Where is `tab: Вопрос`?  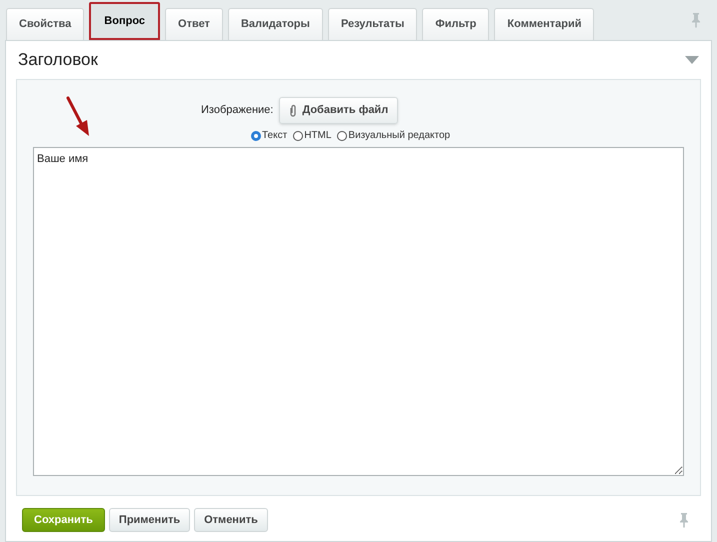
tab: Вопрос is located at coordinates (124, 21).